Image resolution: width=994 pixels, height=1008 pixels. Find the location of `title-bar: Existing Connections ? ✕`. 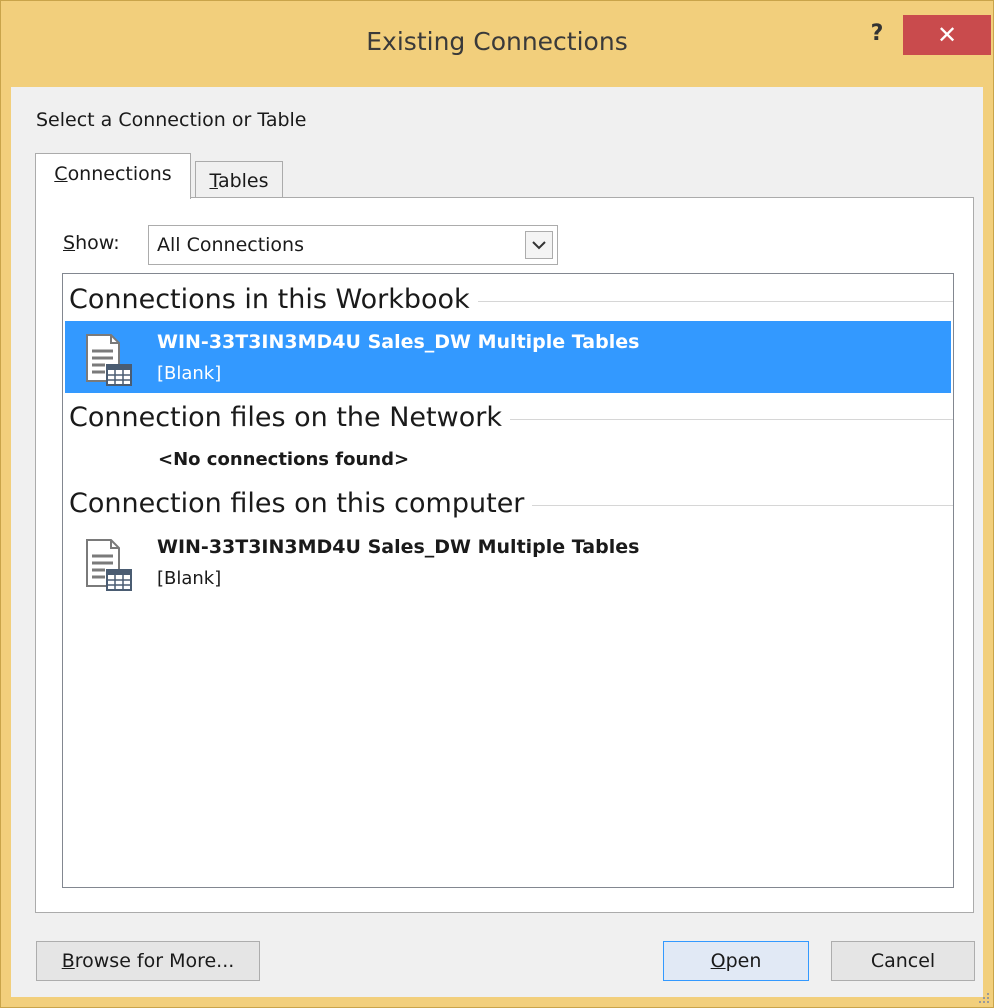

title-bar: Existing Connections ? ✕ is located at coordinates (497, 44).